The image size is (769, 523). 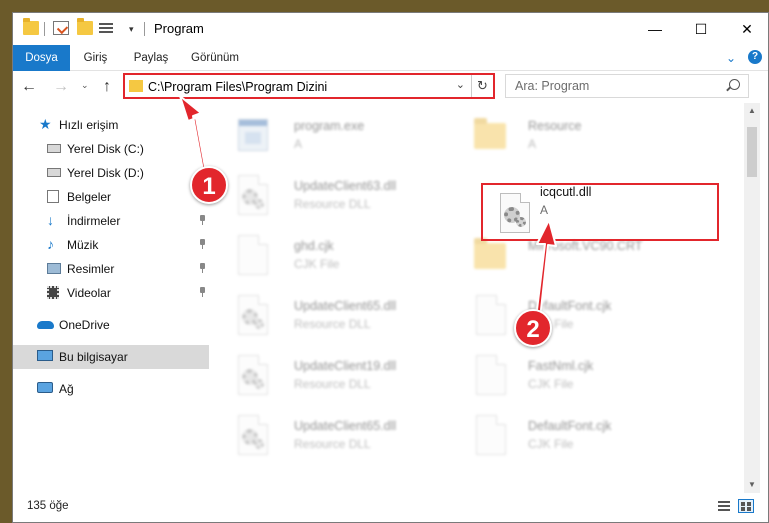 I want to click on item-count: 135 öğe, so click(x=48, y=506).